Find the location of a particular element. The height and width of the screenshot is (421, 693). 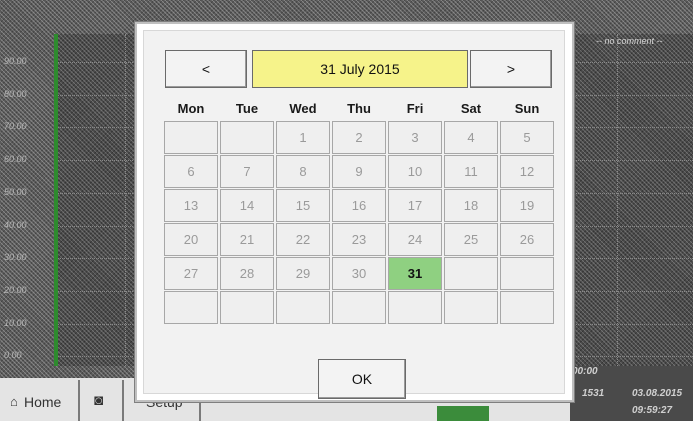

camera-icon: ◙ is located at coordinates (99, 400).